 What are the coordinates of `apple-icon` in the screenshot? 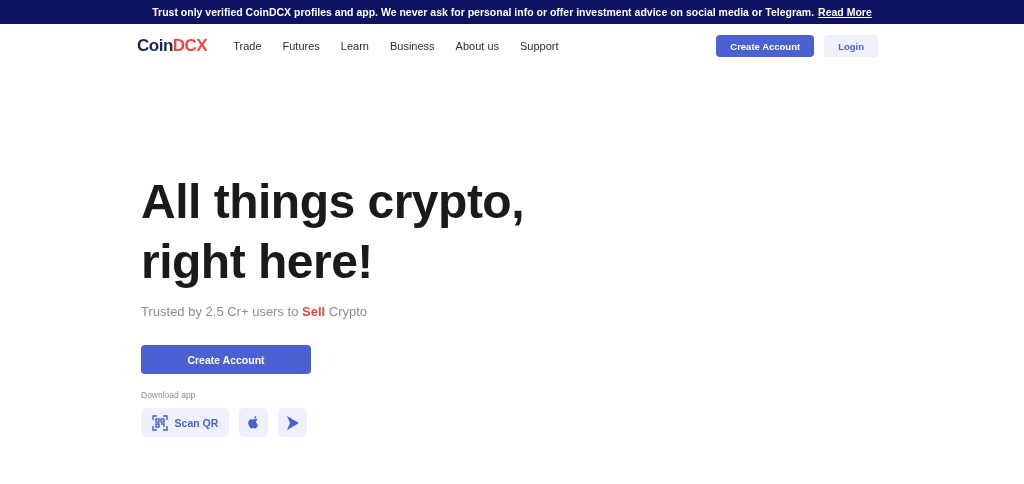 It's located at (253, 422).